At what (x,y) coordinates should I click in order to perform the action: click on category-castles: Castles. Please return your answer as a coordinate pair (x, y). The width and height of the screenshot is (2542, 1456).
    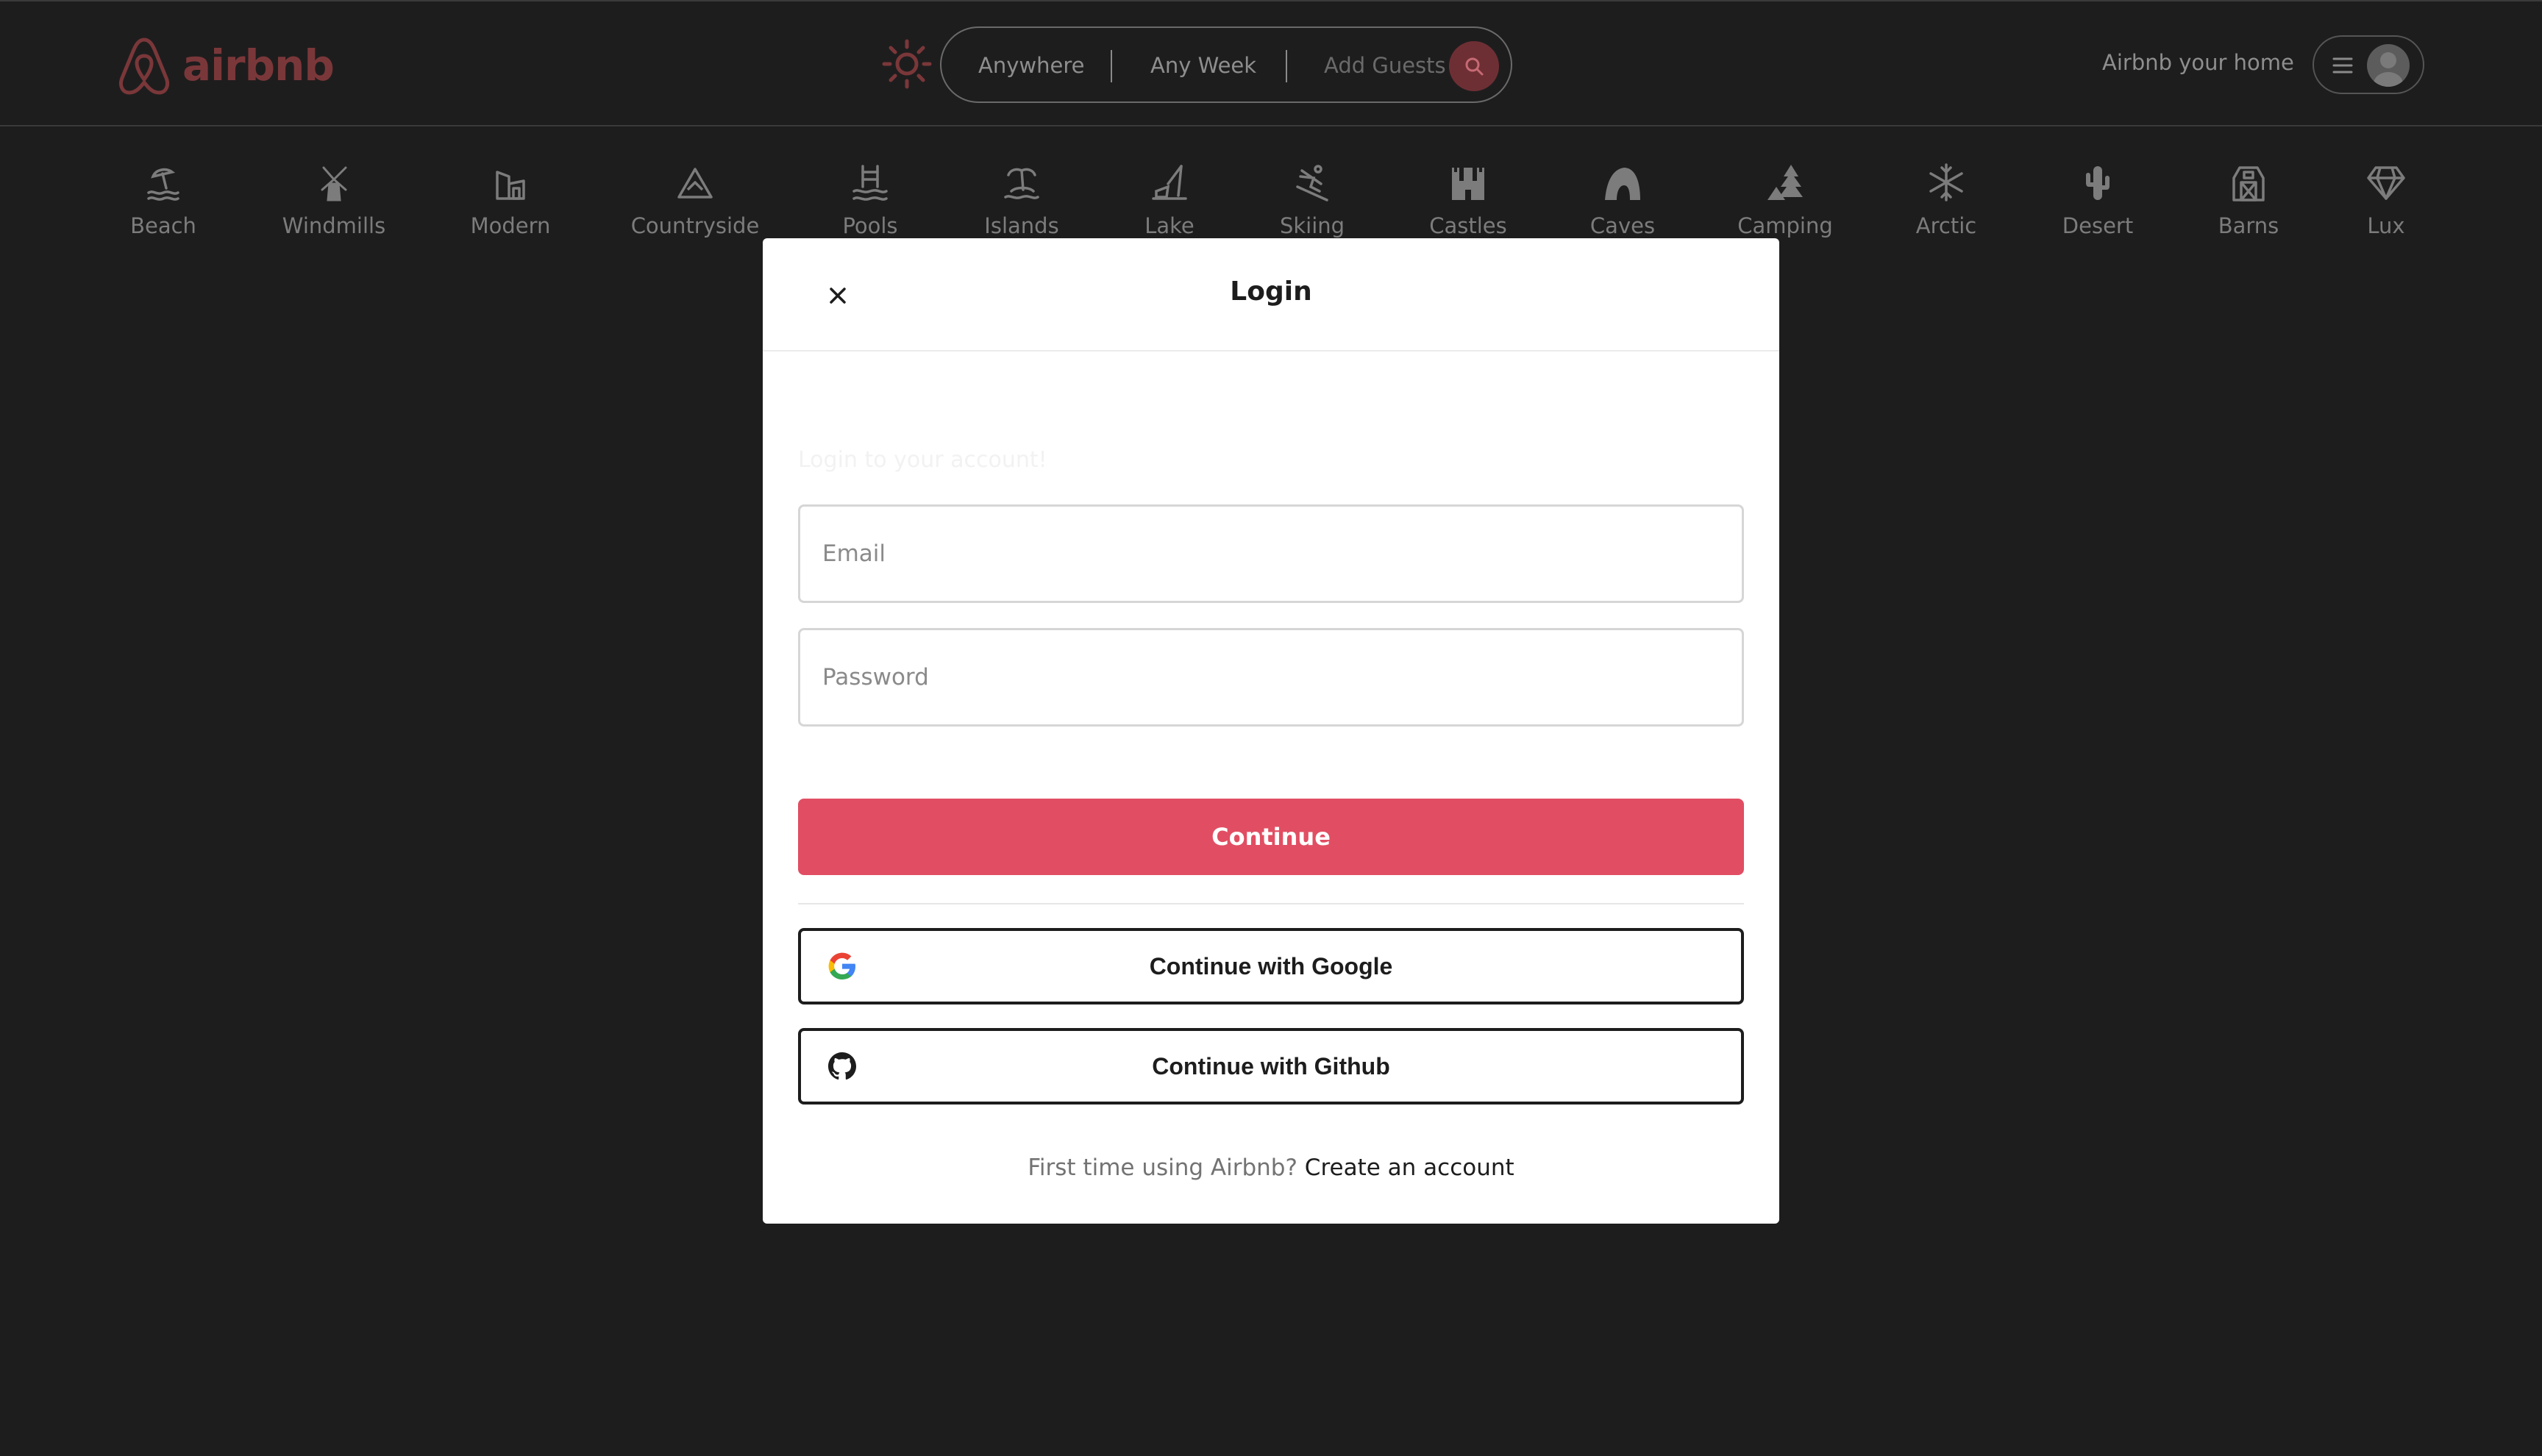
    Looking at the image, I should click on (1468, 200).